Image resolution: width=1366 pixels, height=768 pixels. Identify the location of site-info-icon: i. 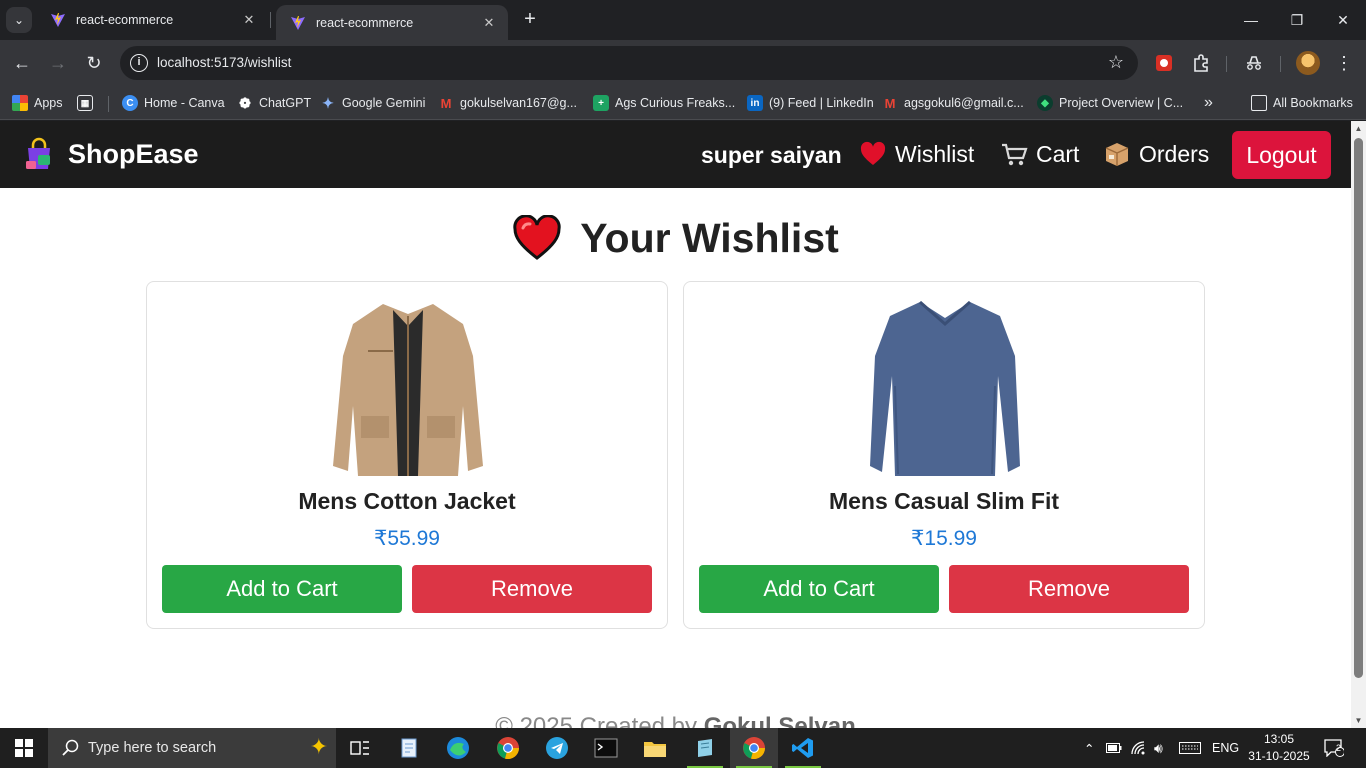
(139, 63).